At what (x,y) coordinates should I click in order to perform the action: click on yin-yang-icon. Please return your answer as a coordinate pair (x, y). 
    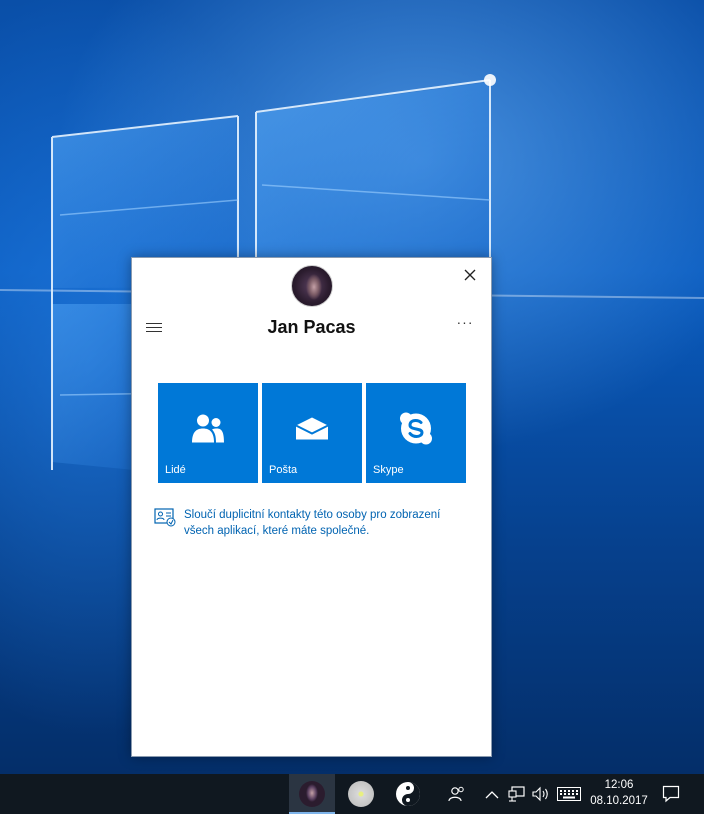
    Looking at the image, I should click on (408, 794).